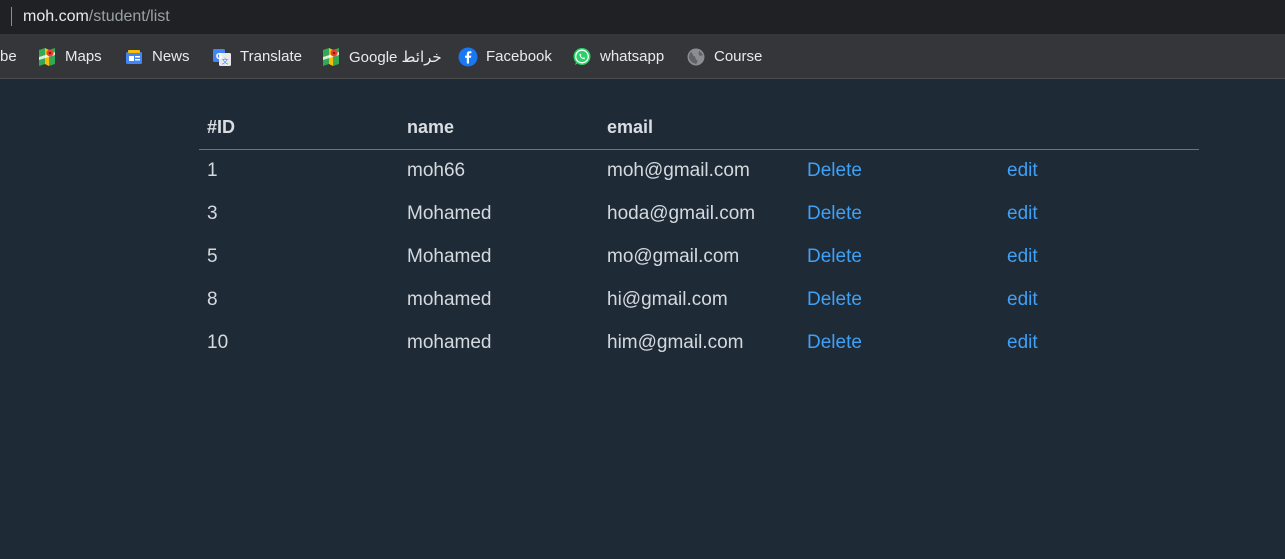 The image size is (1285, 559). I want to click on bookmark-partial: be, so click(8, 56).